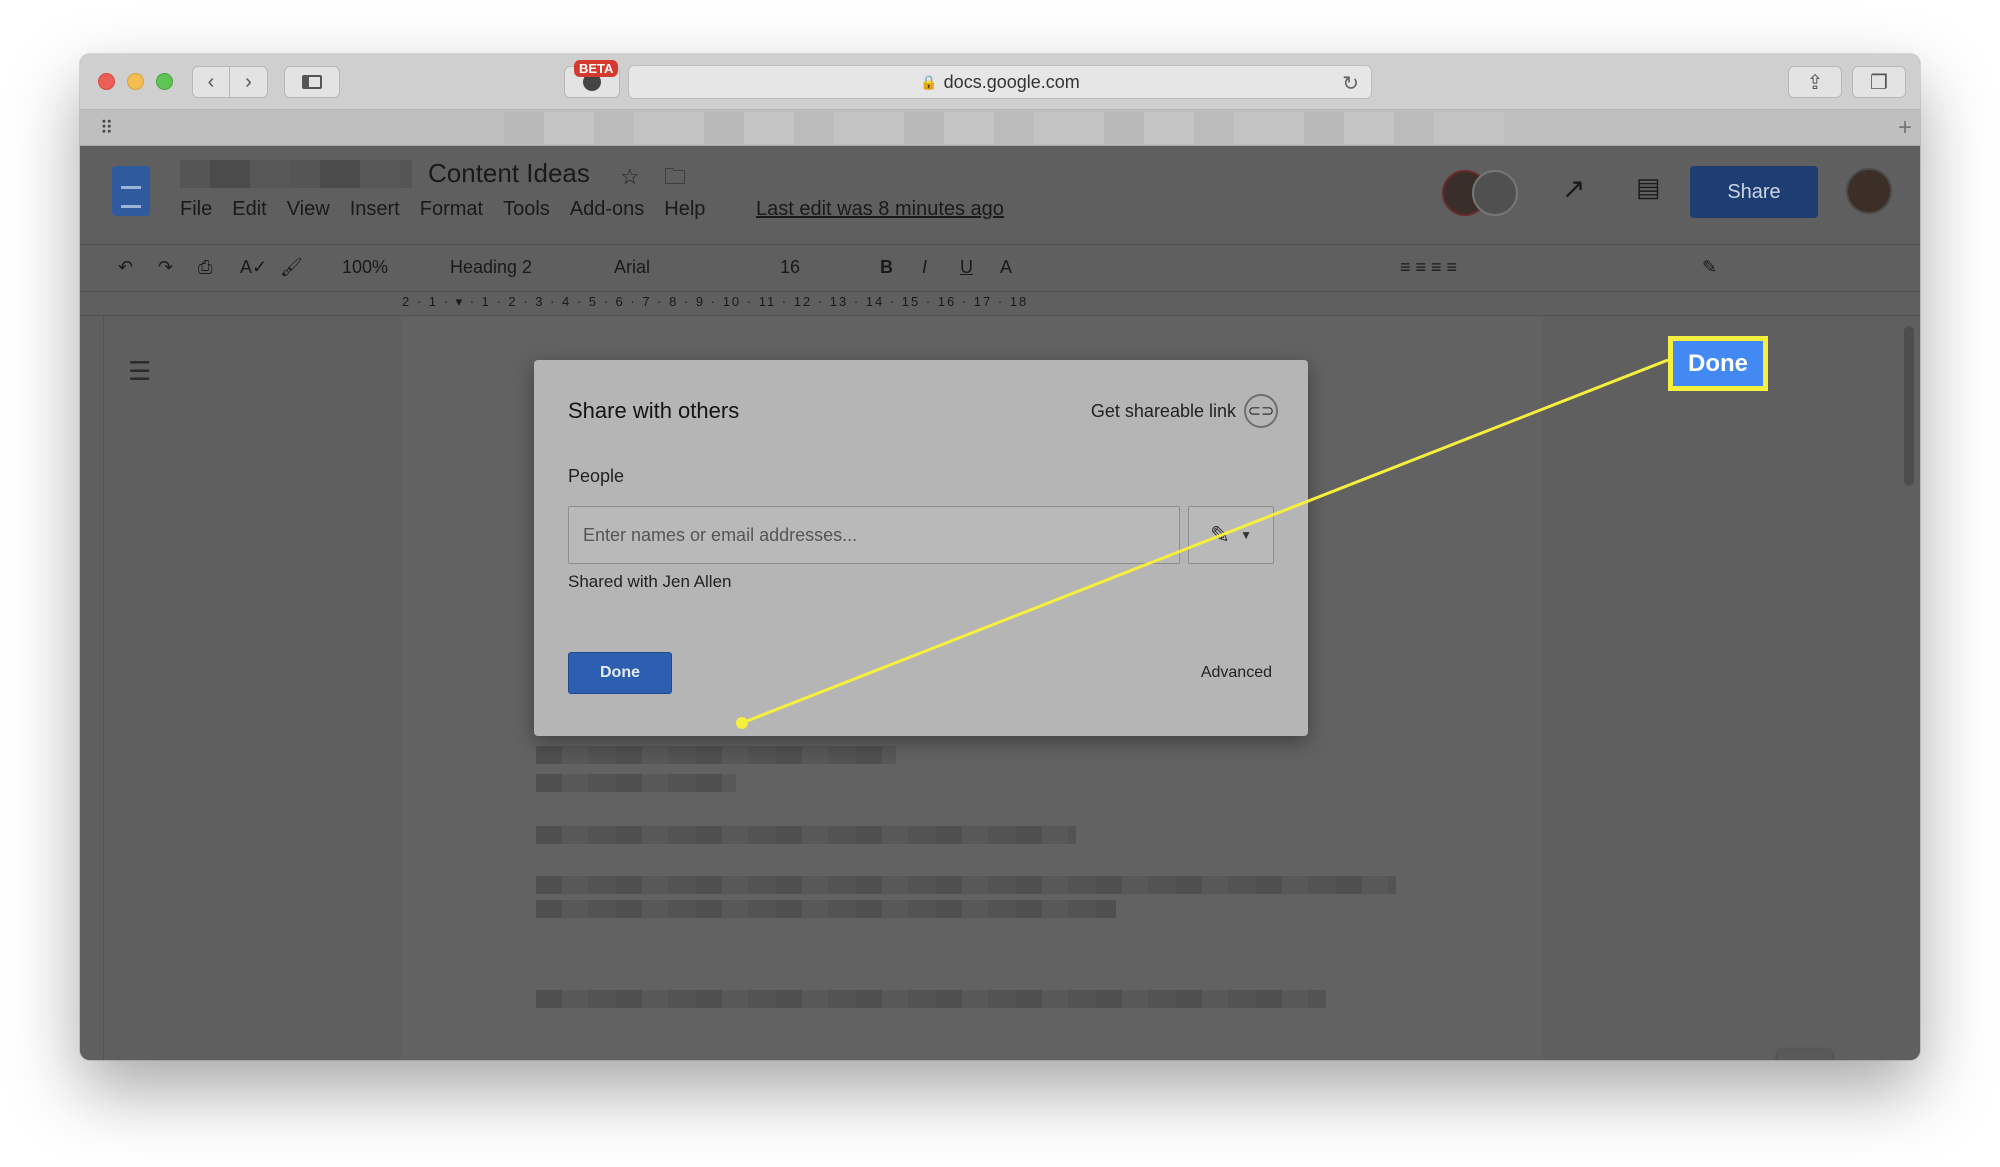 This screenshot has width=2000, height=1167. What do you see at coordinates (1004, 128) in the screenshot?
I see `blurred-tabs` at bounding box center [1004, 128].